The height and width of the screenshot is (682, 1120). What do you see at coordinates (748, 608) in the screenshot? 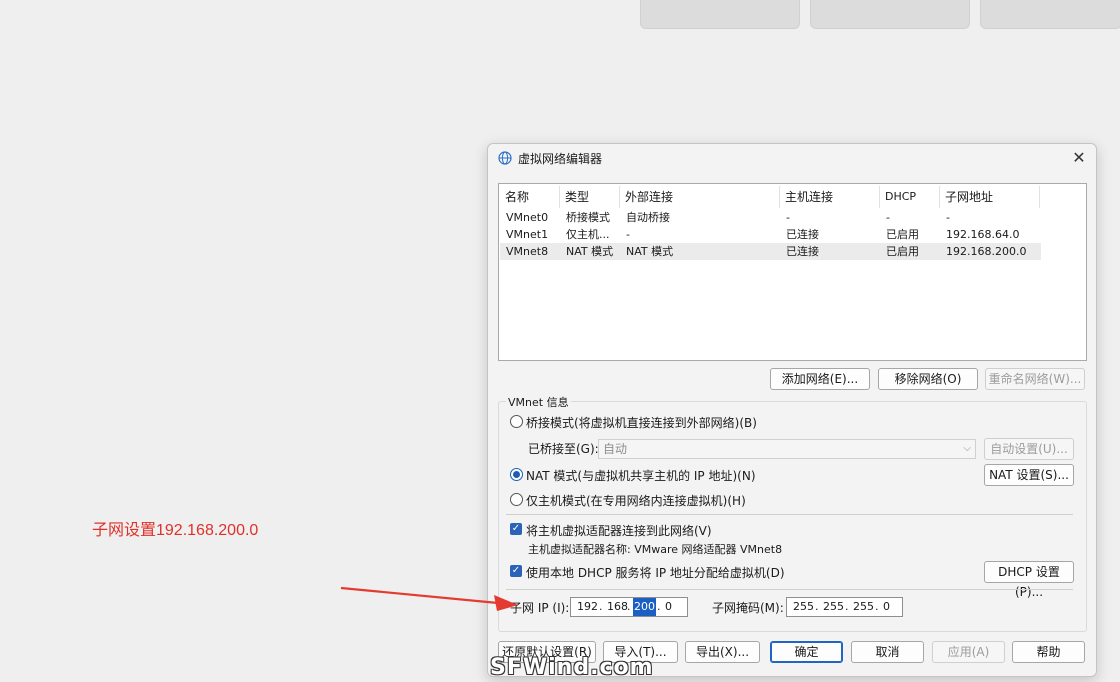
I see `subnet-mask-label: 子网掩码(M):` at bounding box center [748, 608].